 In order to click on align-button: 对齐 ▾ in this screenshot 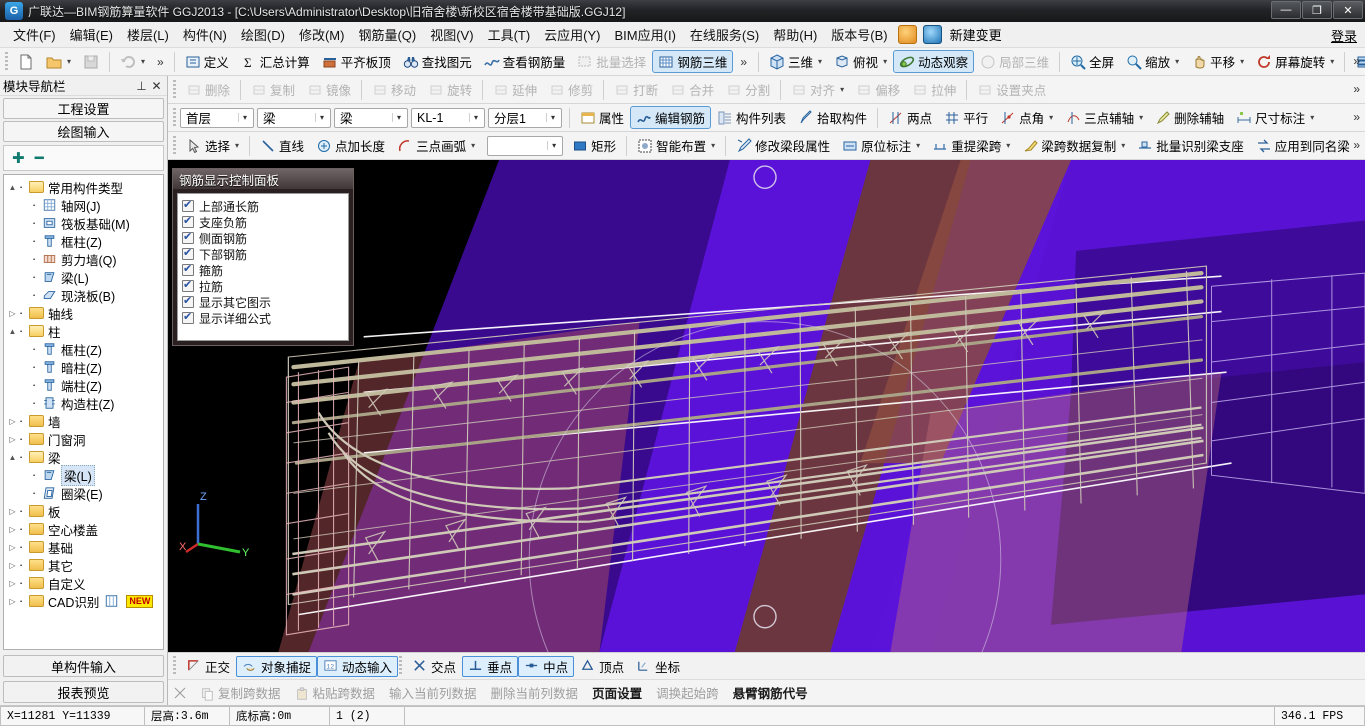, I will do `click(817, 89)`.